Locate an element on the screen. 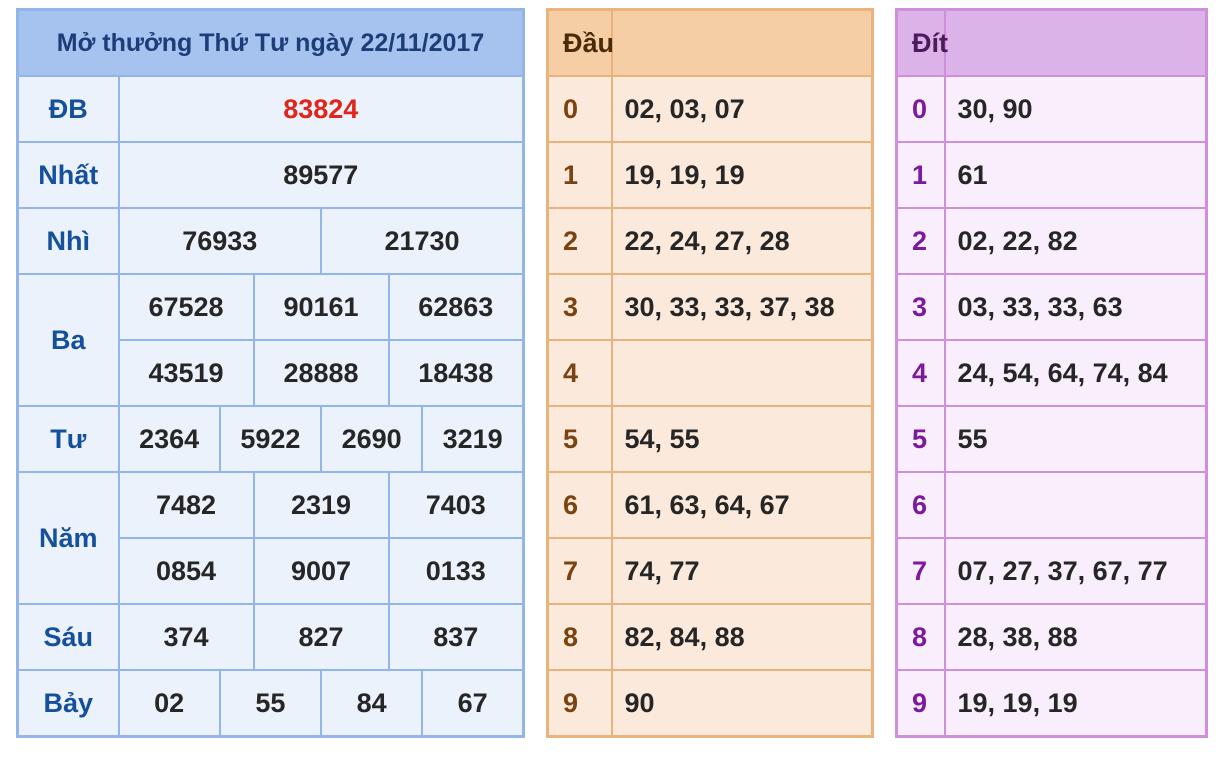 This screenshot has width=1224, height=758. dau-row: 9 90 is located at coordinates (710, 703).